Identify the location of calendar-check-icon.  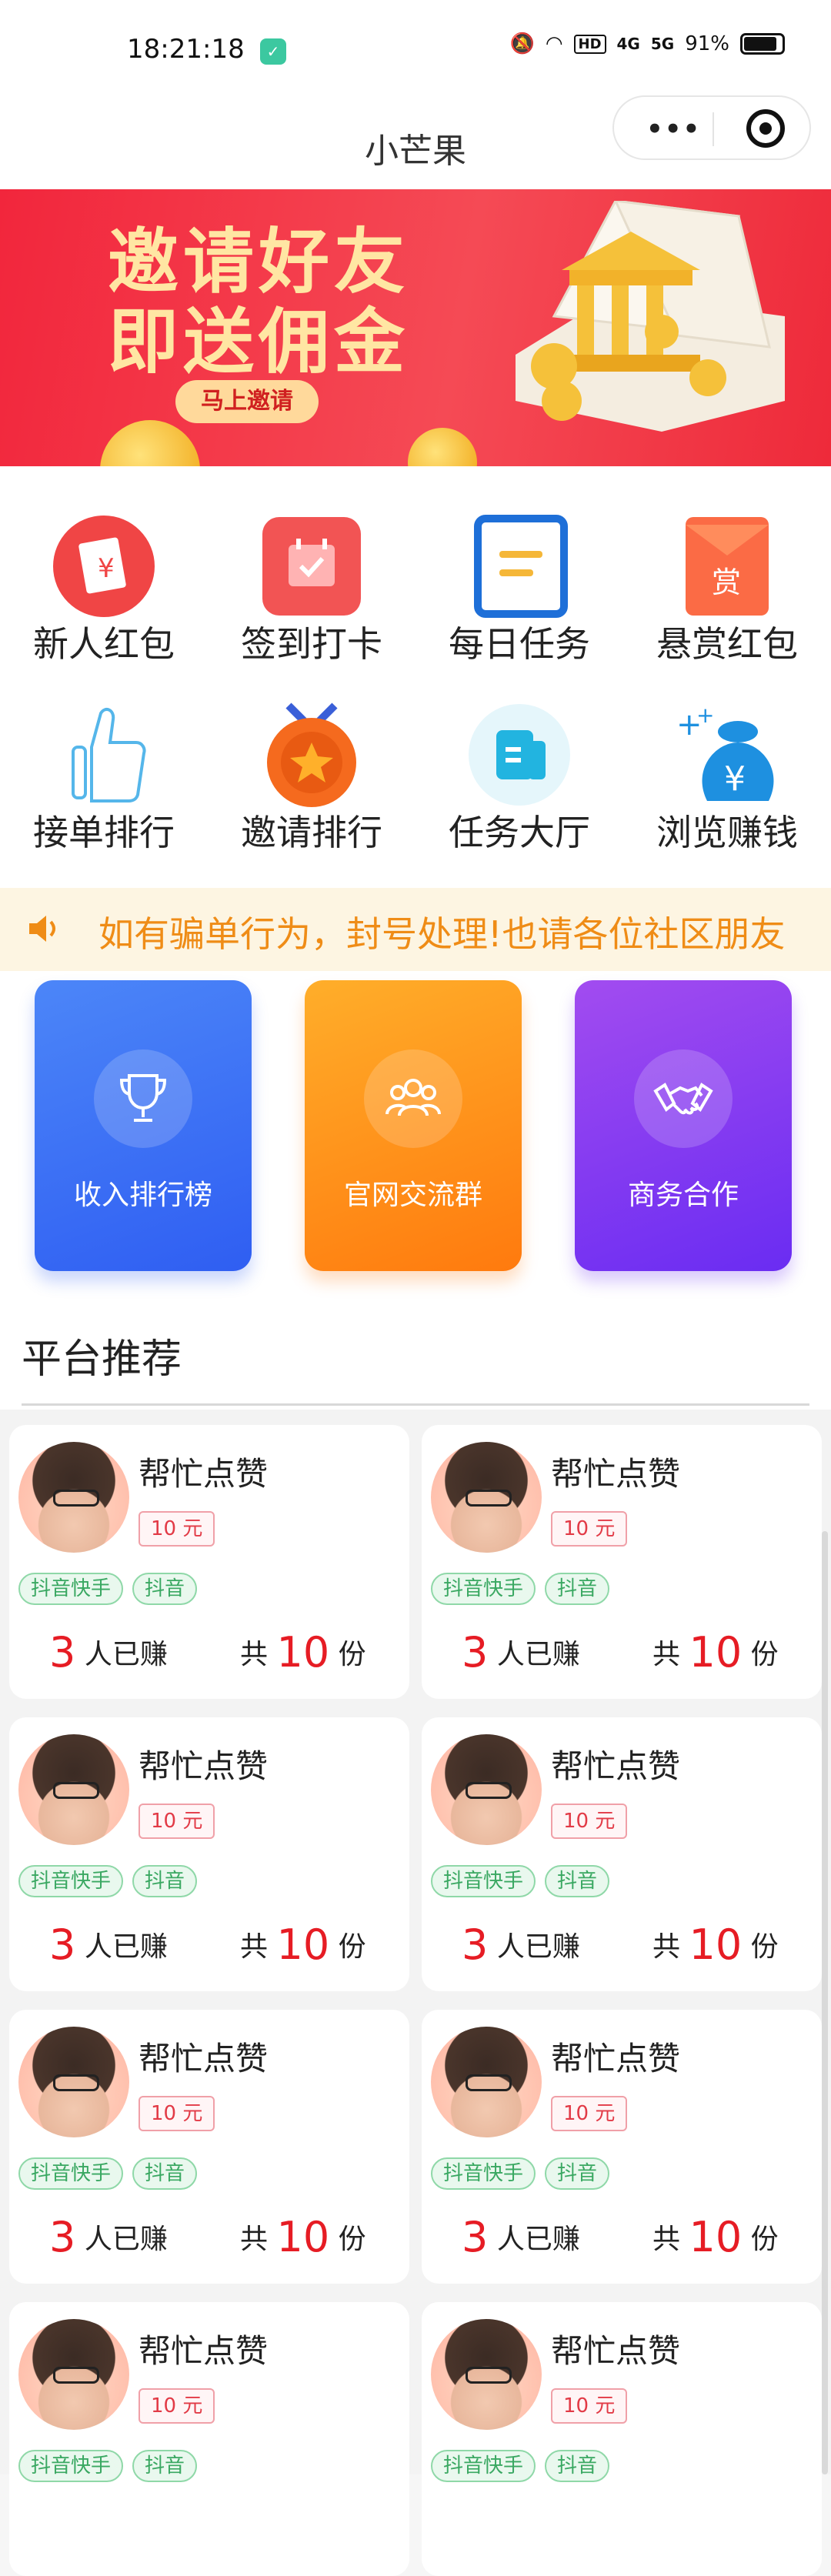
(311, 566).